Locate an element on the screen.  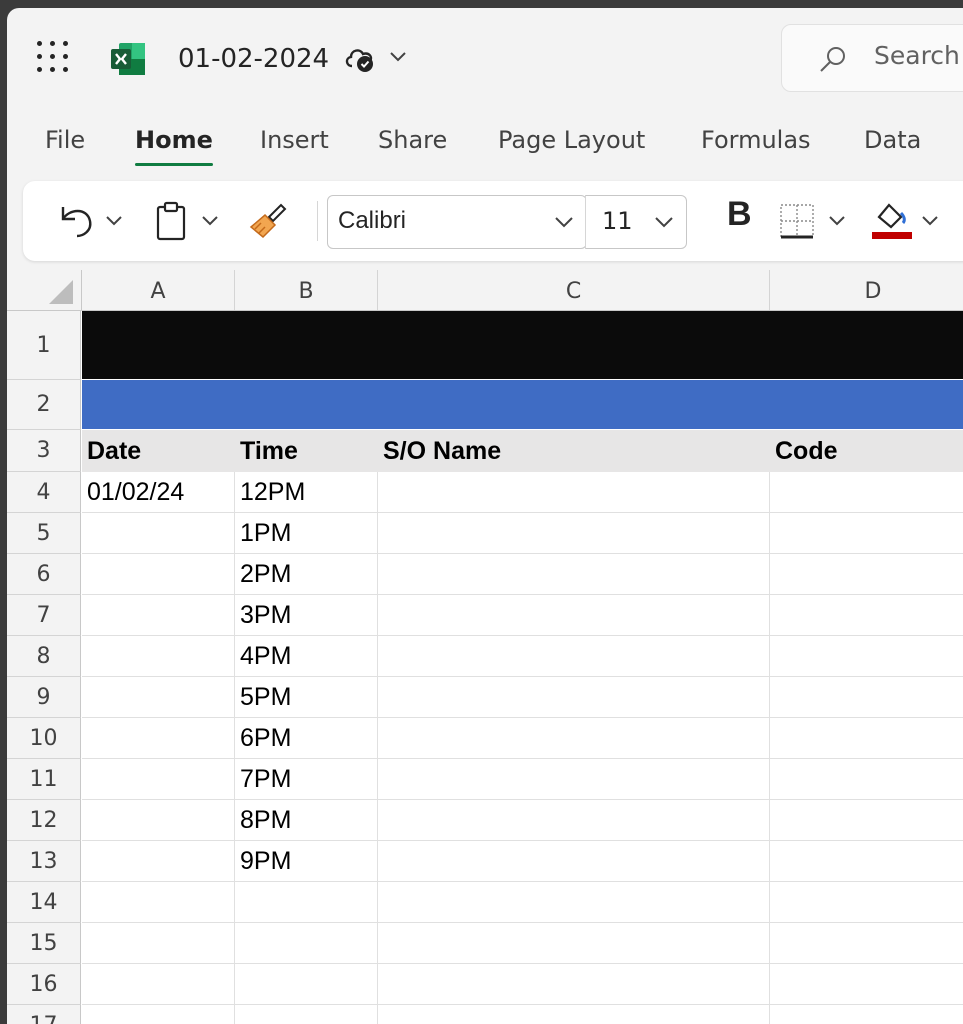
row-header: 11 is located at coordinates (44, 779).